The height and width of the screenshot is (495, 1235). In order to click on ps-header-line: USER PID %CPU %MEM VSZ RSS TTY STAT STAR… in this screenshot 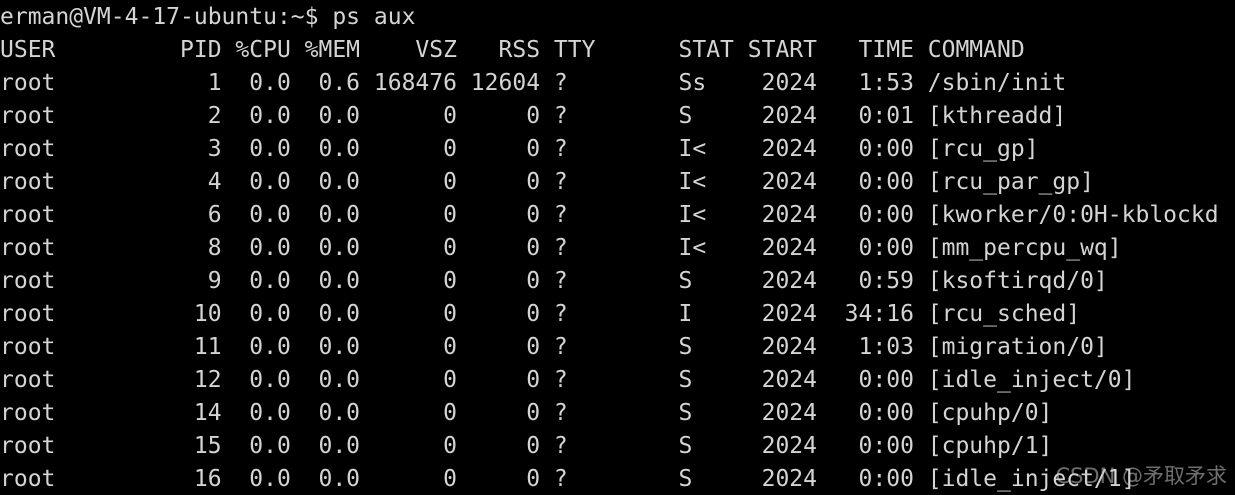, I will do `click(512, 50)`.